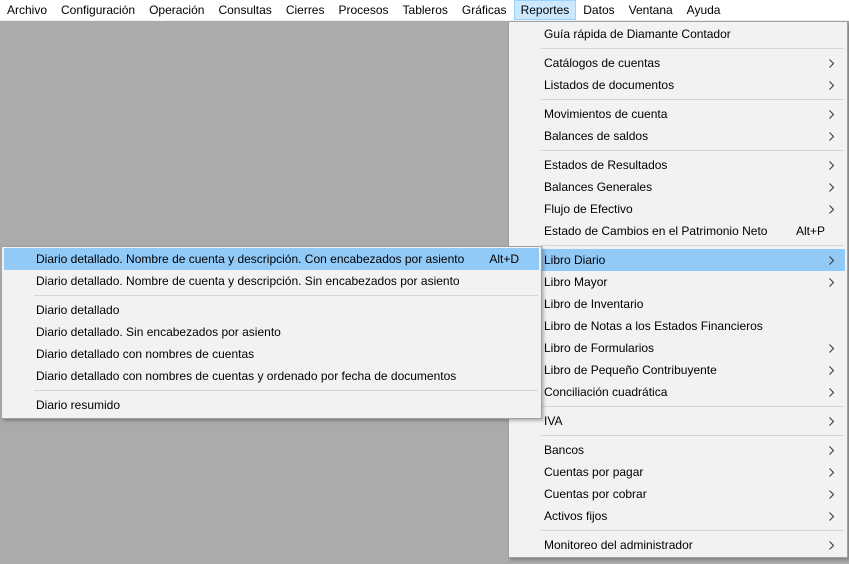 The width and height of the screenshot is (849, 564). I want to click on menu-item-libro-inventario: Libro de Inventario, so click(678, 304).